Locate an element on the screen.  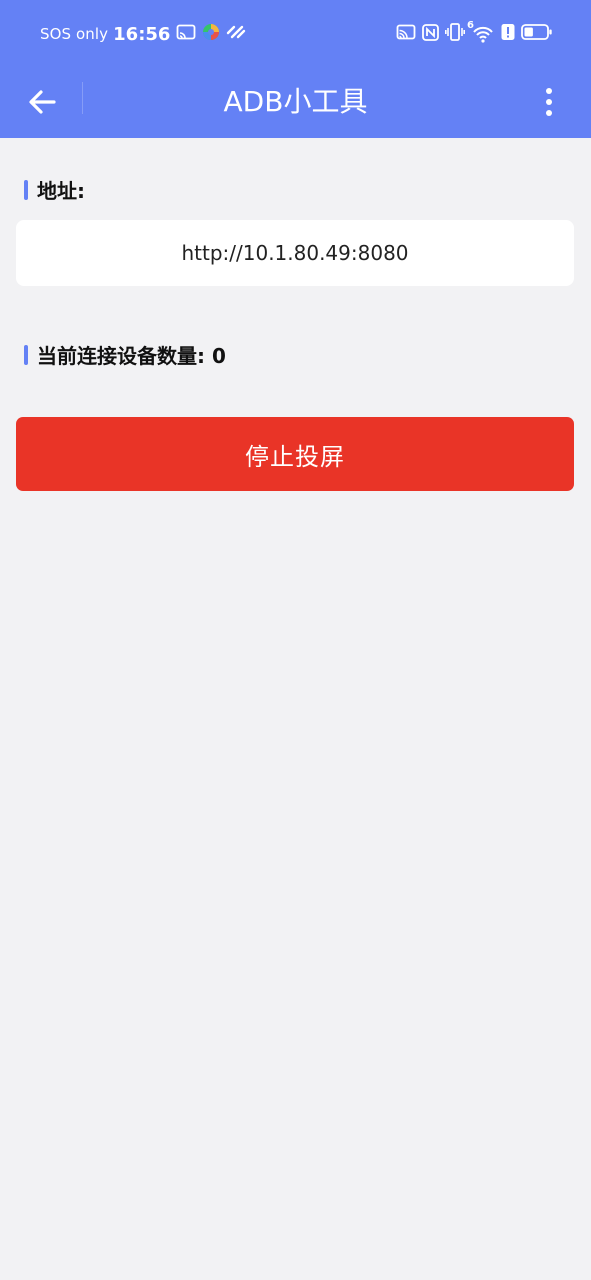
status-bar-left: SOS only 16:56 is located at coordinates (143, 34).